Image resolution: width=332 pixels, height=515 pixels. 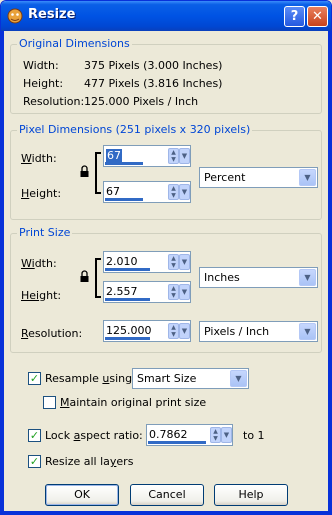 What do you see at coordinates (147, 262) in the screenshot?
I see `print-width-spinner: 2.010 ▲ ▼ ▼` at bounding box center [147, 262].